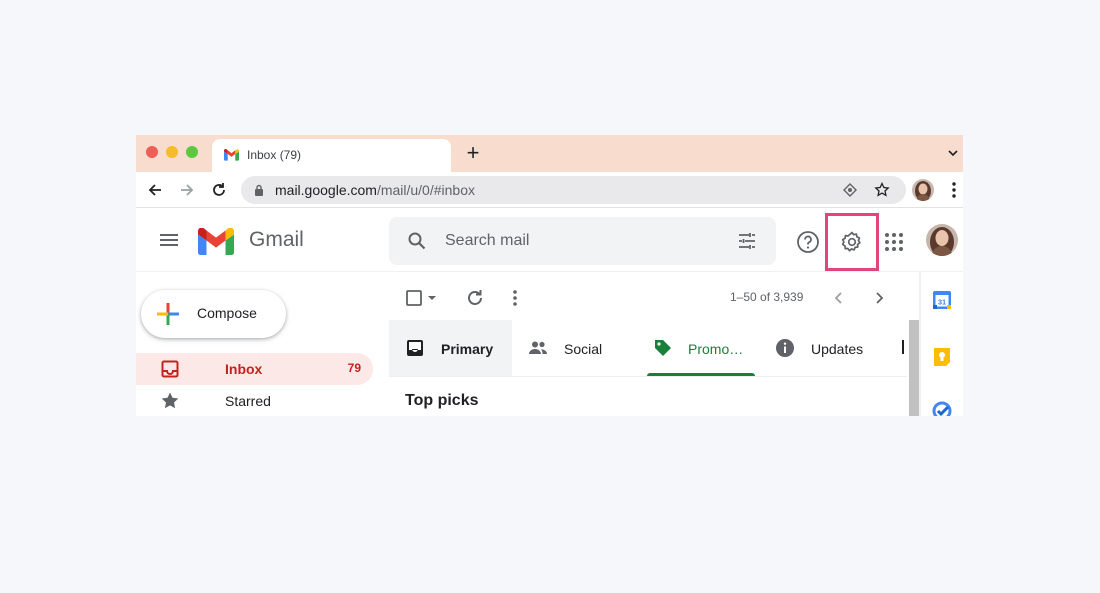  I want to click on tab-bar: Inbox (79) +, so click(549, 153).